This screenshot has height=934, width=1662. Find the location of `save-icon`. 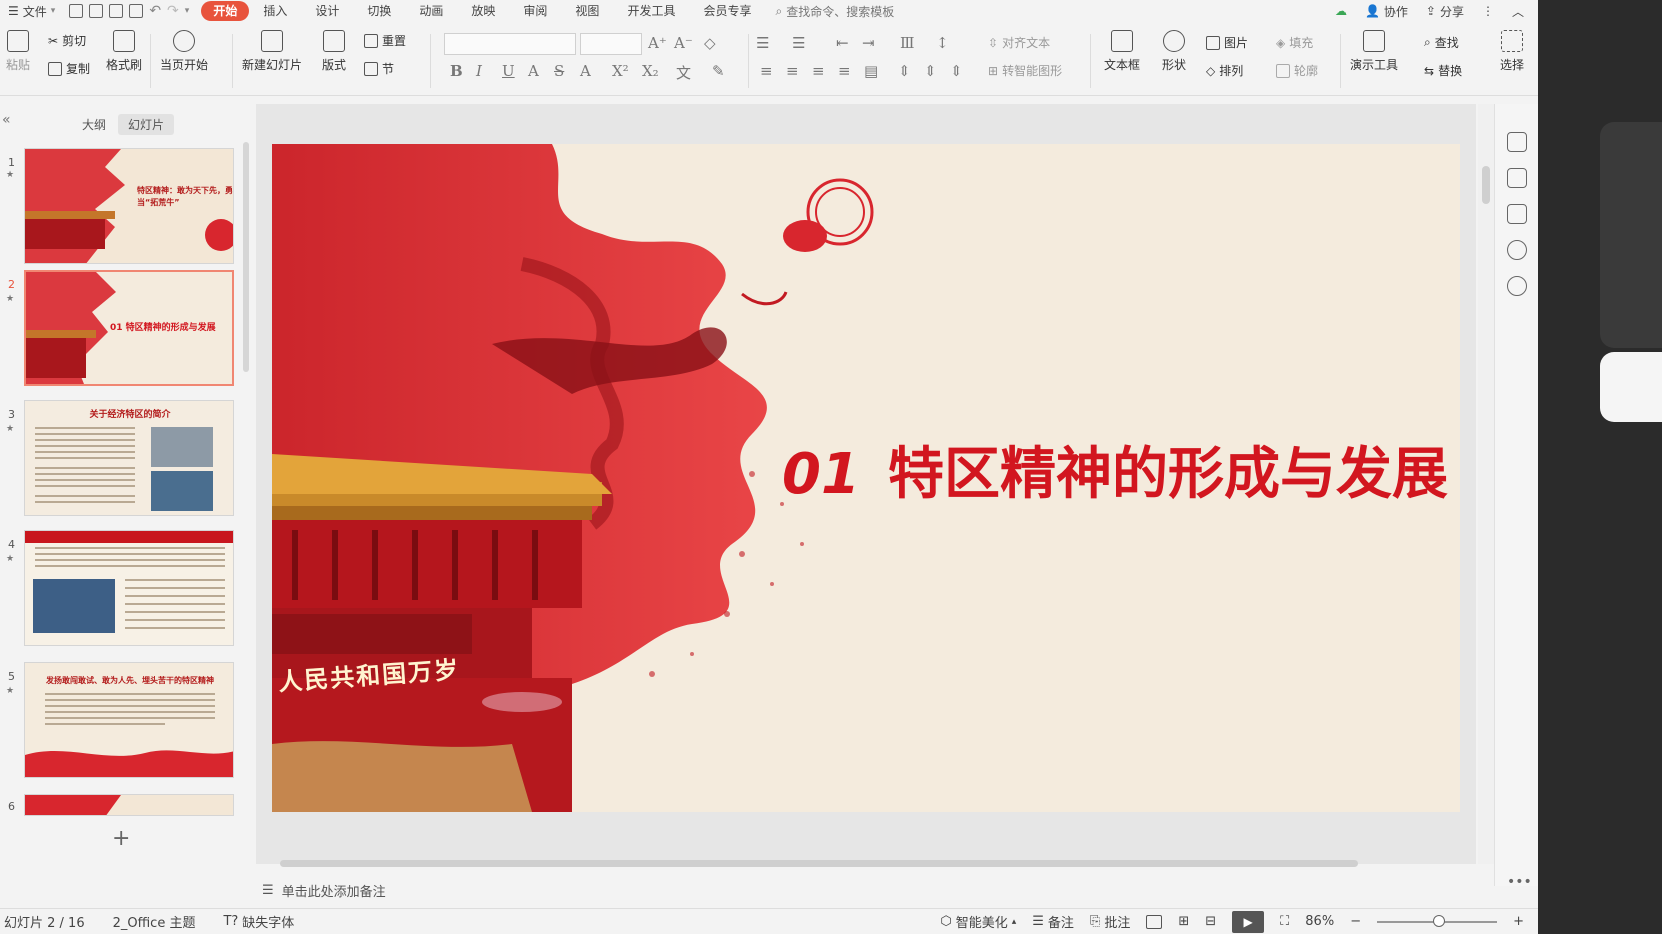

save-icon is located at coordinates (76, 11).